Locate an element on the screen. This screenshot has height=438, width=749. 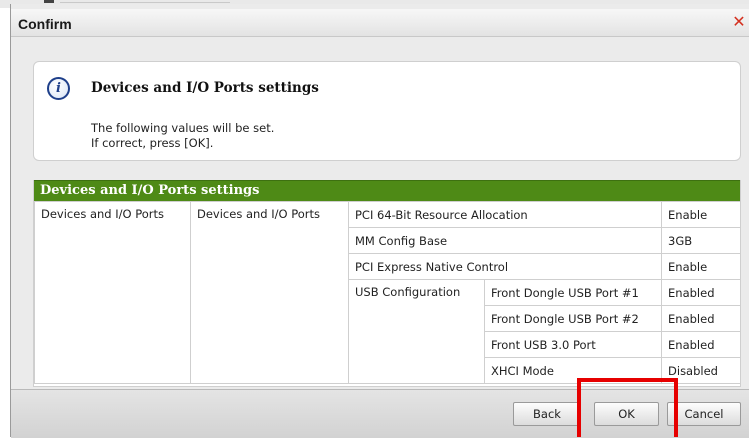
setting-name-cell: PCI 64-Bit Resource Allocation is located at coordinates (505, 214).